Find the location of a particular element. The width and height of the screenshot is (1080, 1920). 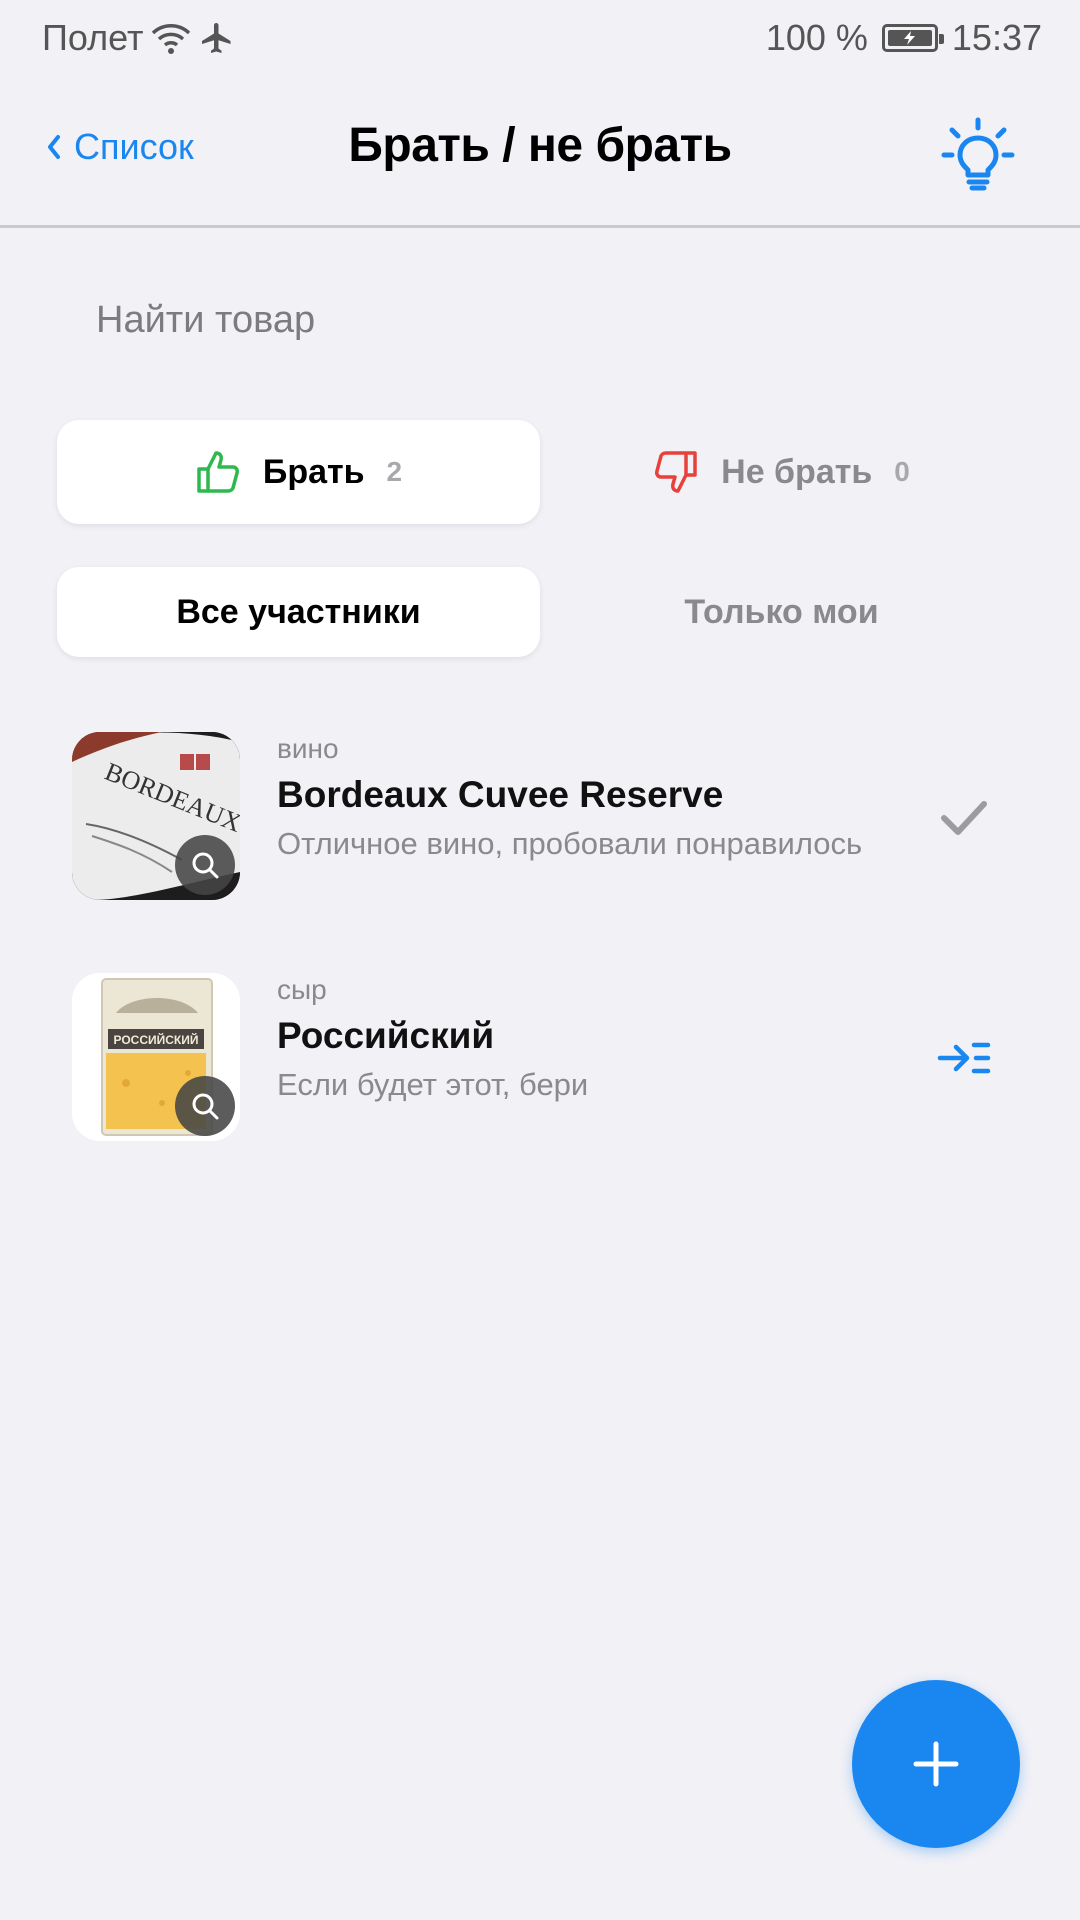

move-to-list-button is located at coordinates (964, 1058).